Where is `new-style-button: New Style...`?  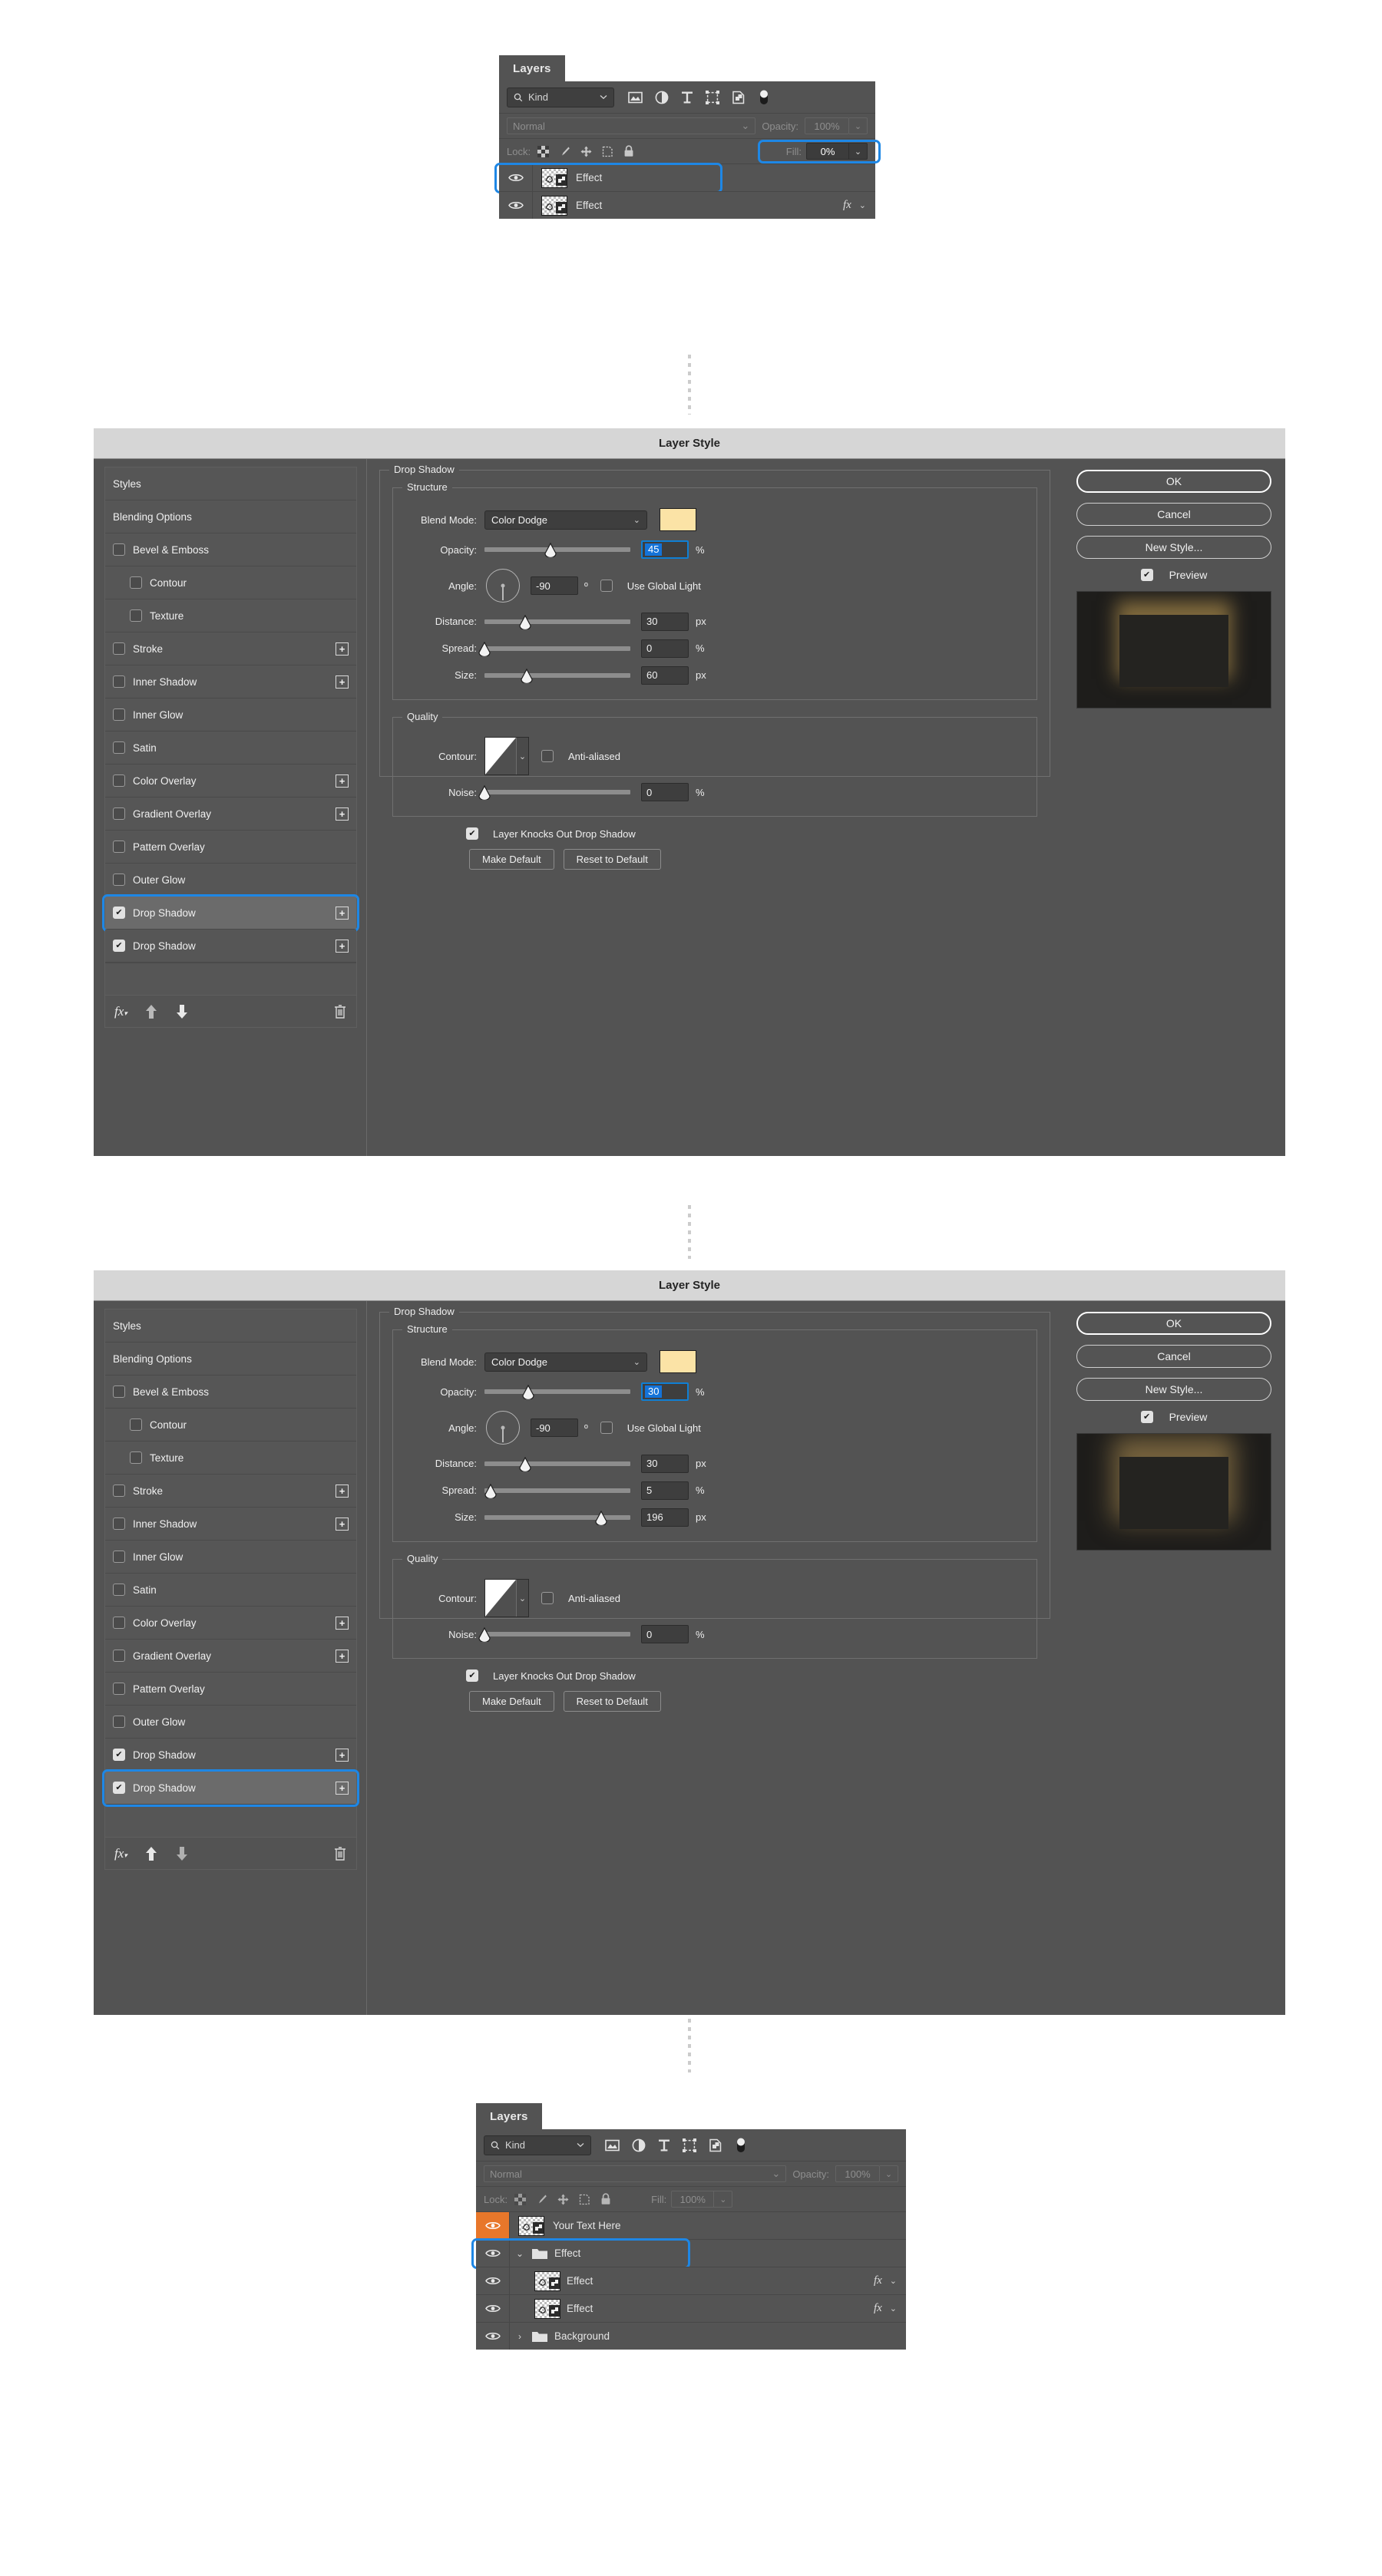 new-style-button: New Style... is located at coordinates (1173, 547).